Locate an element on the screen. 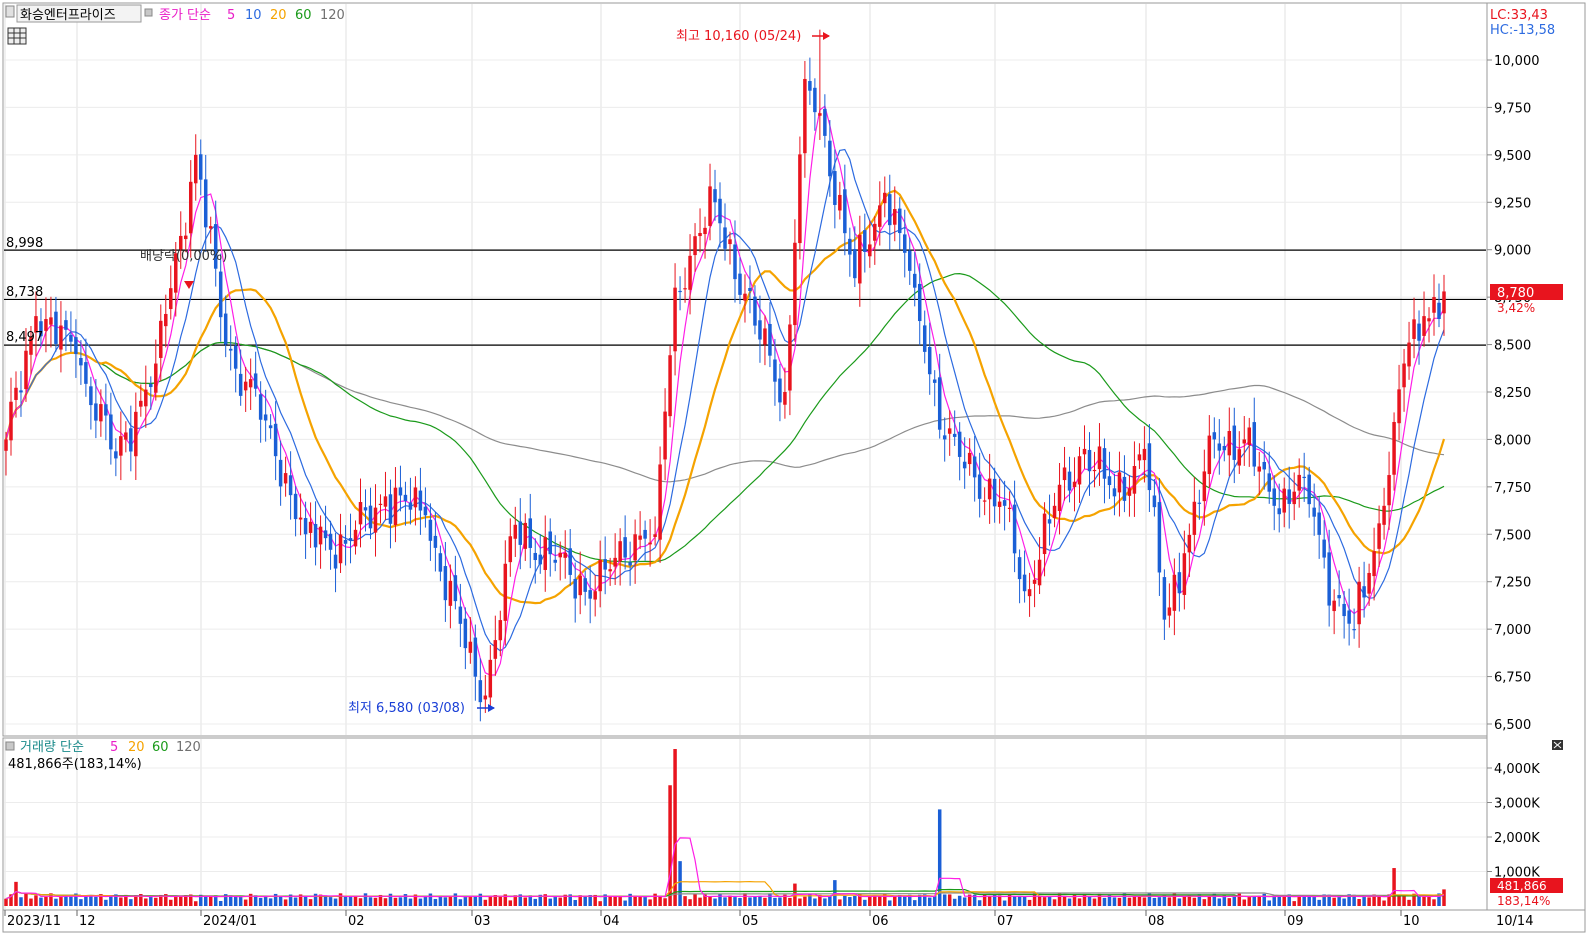 The image size is (1588, 950). close-panel-icon is located at coordinates (1557, 745).